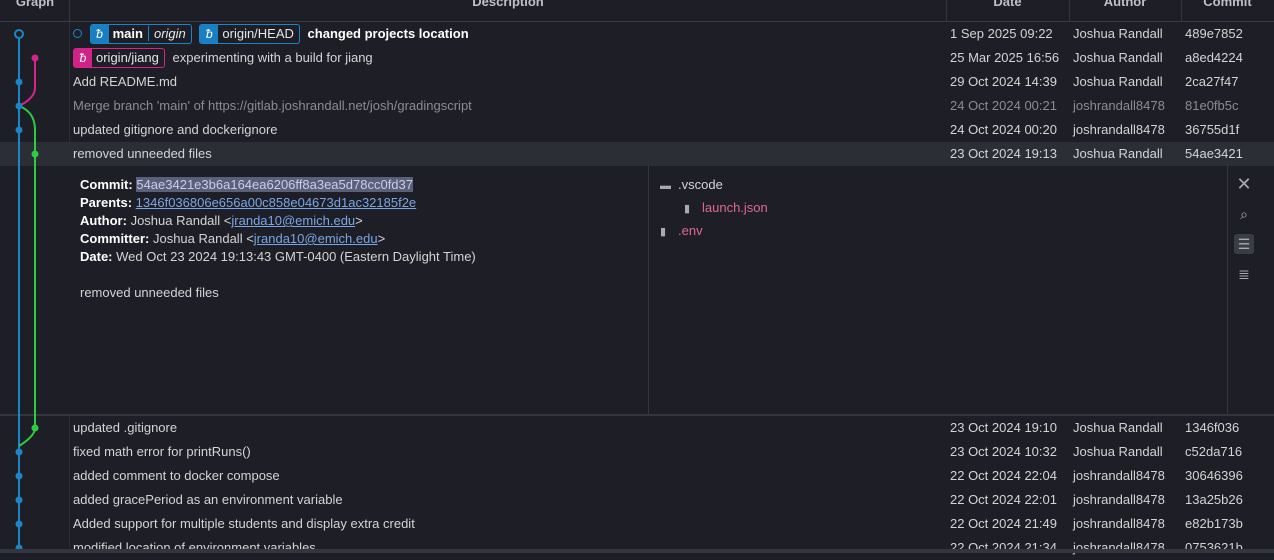 The image size is (1274, 560). What do you see at coordinates (293, 220) in the screenshot?
I see `author-email-link: jranda10@emich.edu` at bounding box center [293, 220].